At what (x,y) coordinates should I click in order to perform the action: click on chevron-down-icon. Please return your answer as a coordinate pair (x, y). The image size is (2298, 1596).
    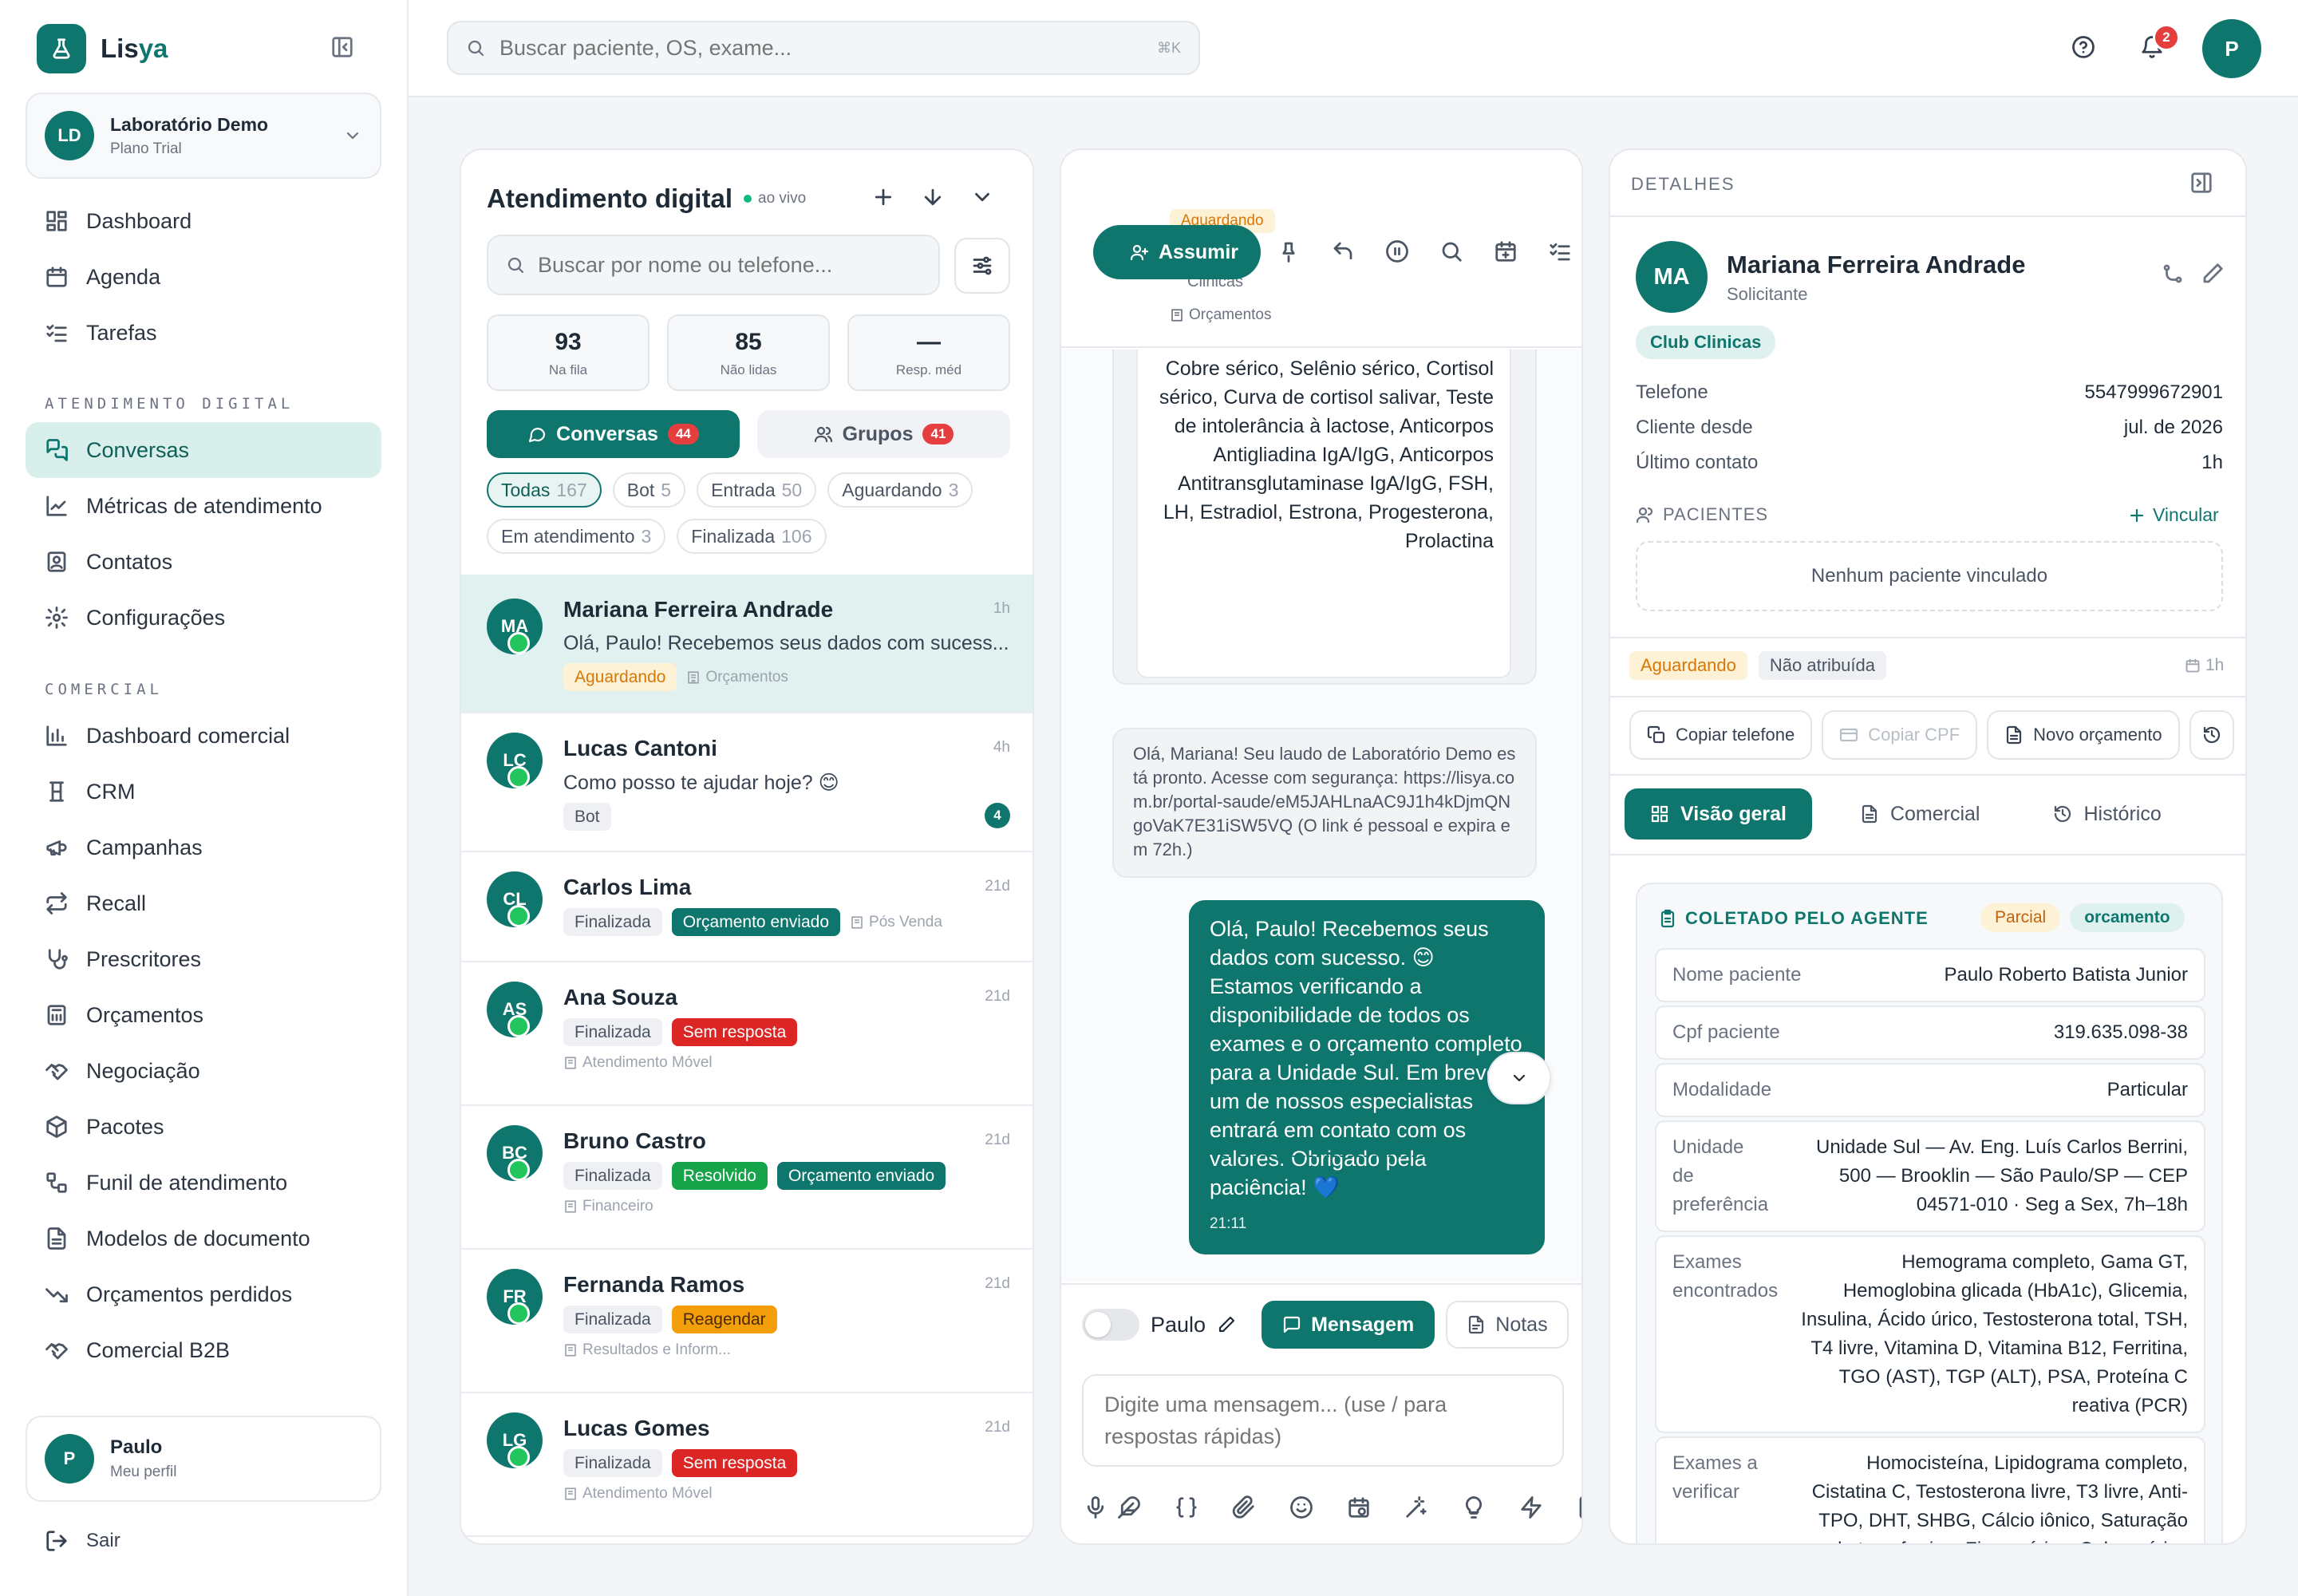
    Looking at the image, I should click on (982, 197).